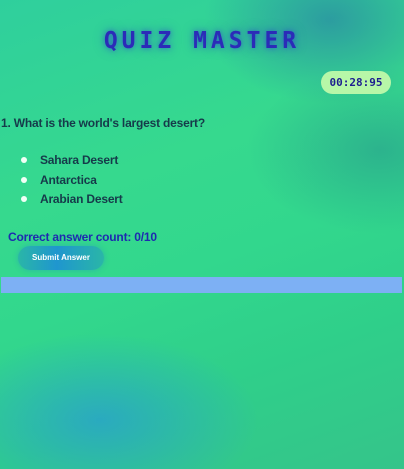 The height and width of the screenshot is (469, 404). What do you see at coordinates (202, 41) in the screenshot?
I see `app-title: QUIZ MASTER` at bounding box center [202, 41].